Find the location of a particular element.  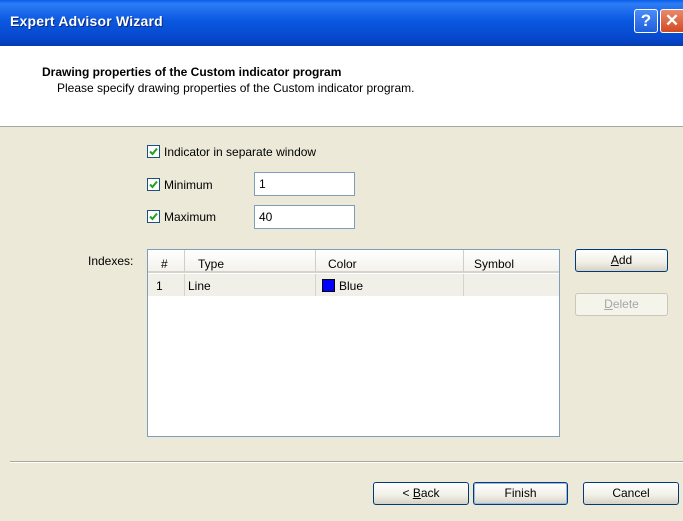

delete-rest: elete is located at coordinates (625, 304).